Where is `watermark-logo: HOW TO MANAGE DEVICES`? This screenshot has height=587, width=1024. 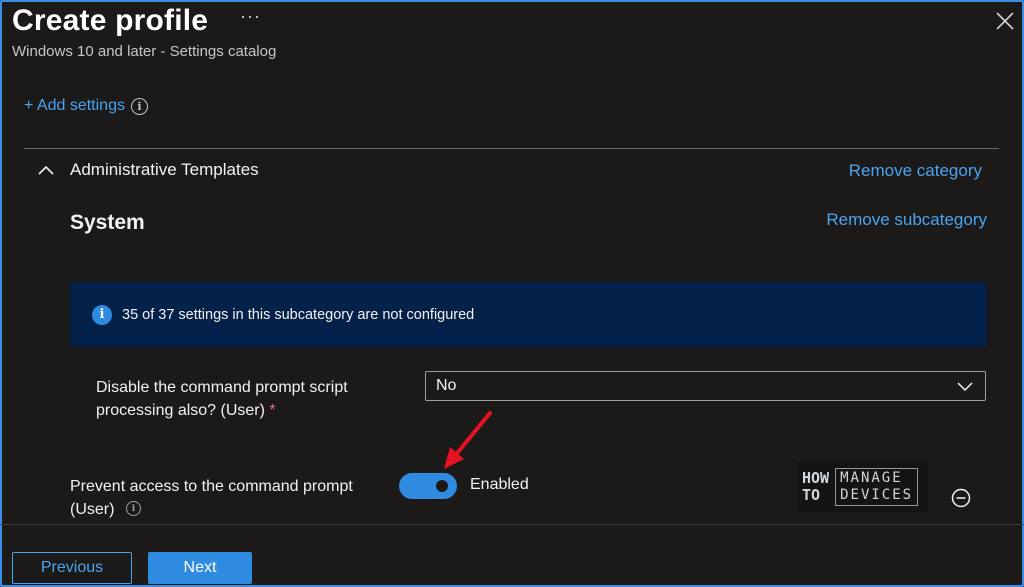 watermark-logo: HOW TO MANAGE DEVICES is located at coordinates (863, 487).